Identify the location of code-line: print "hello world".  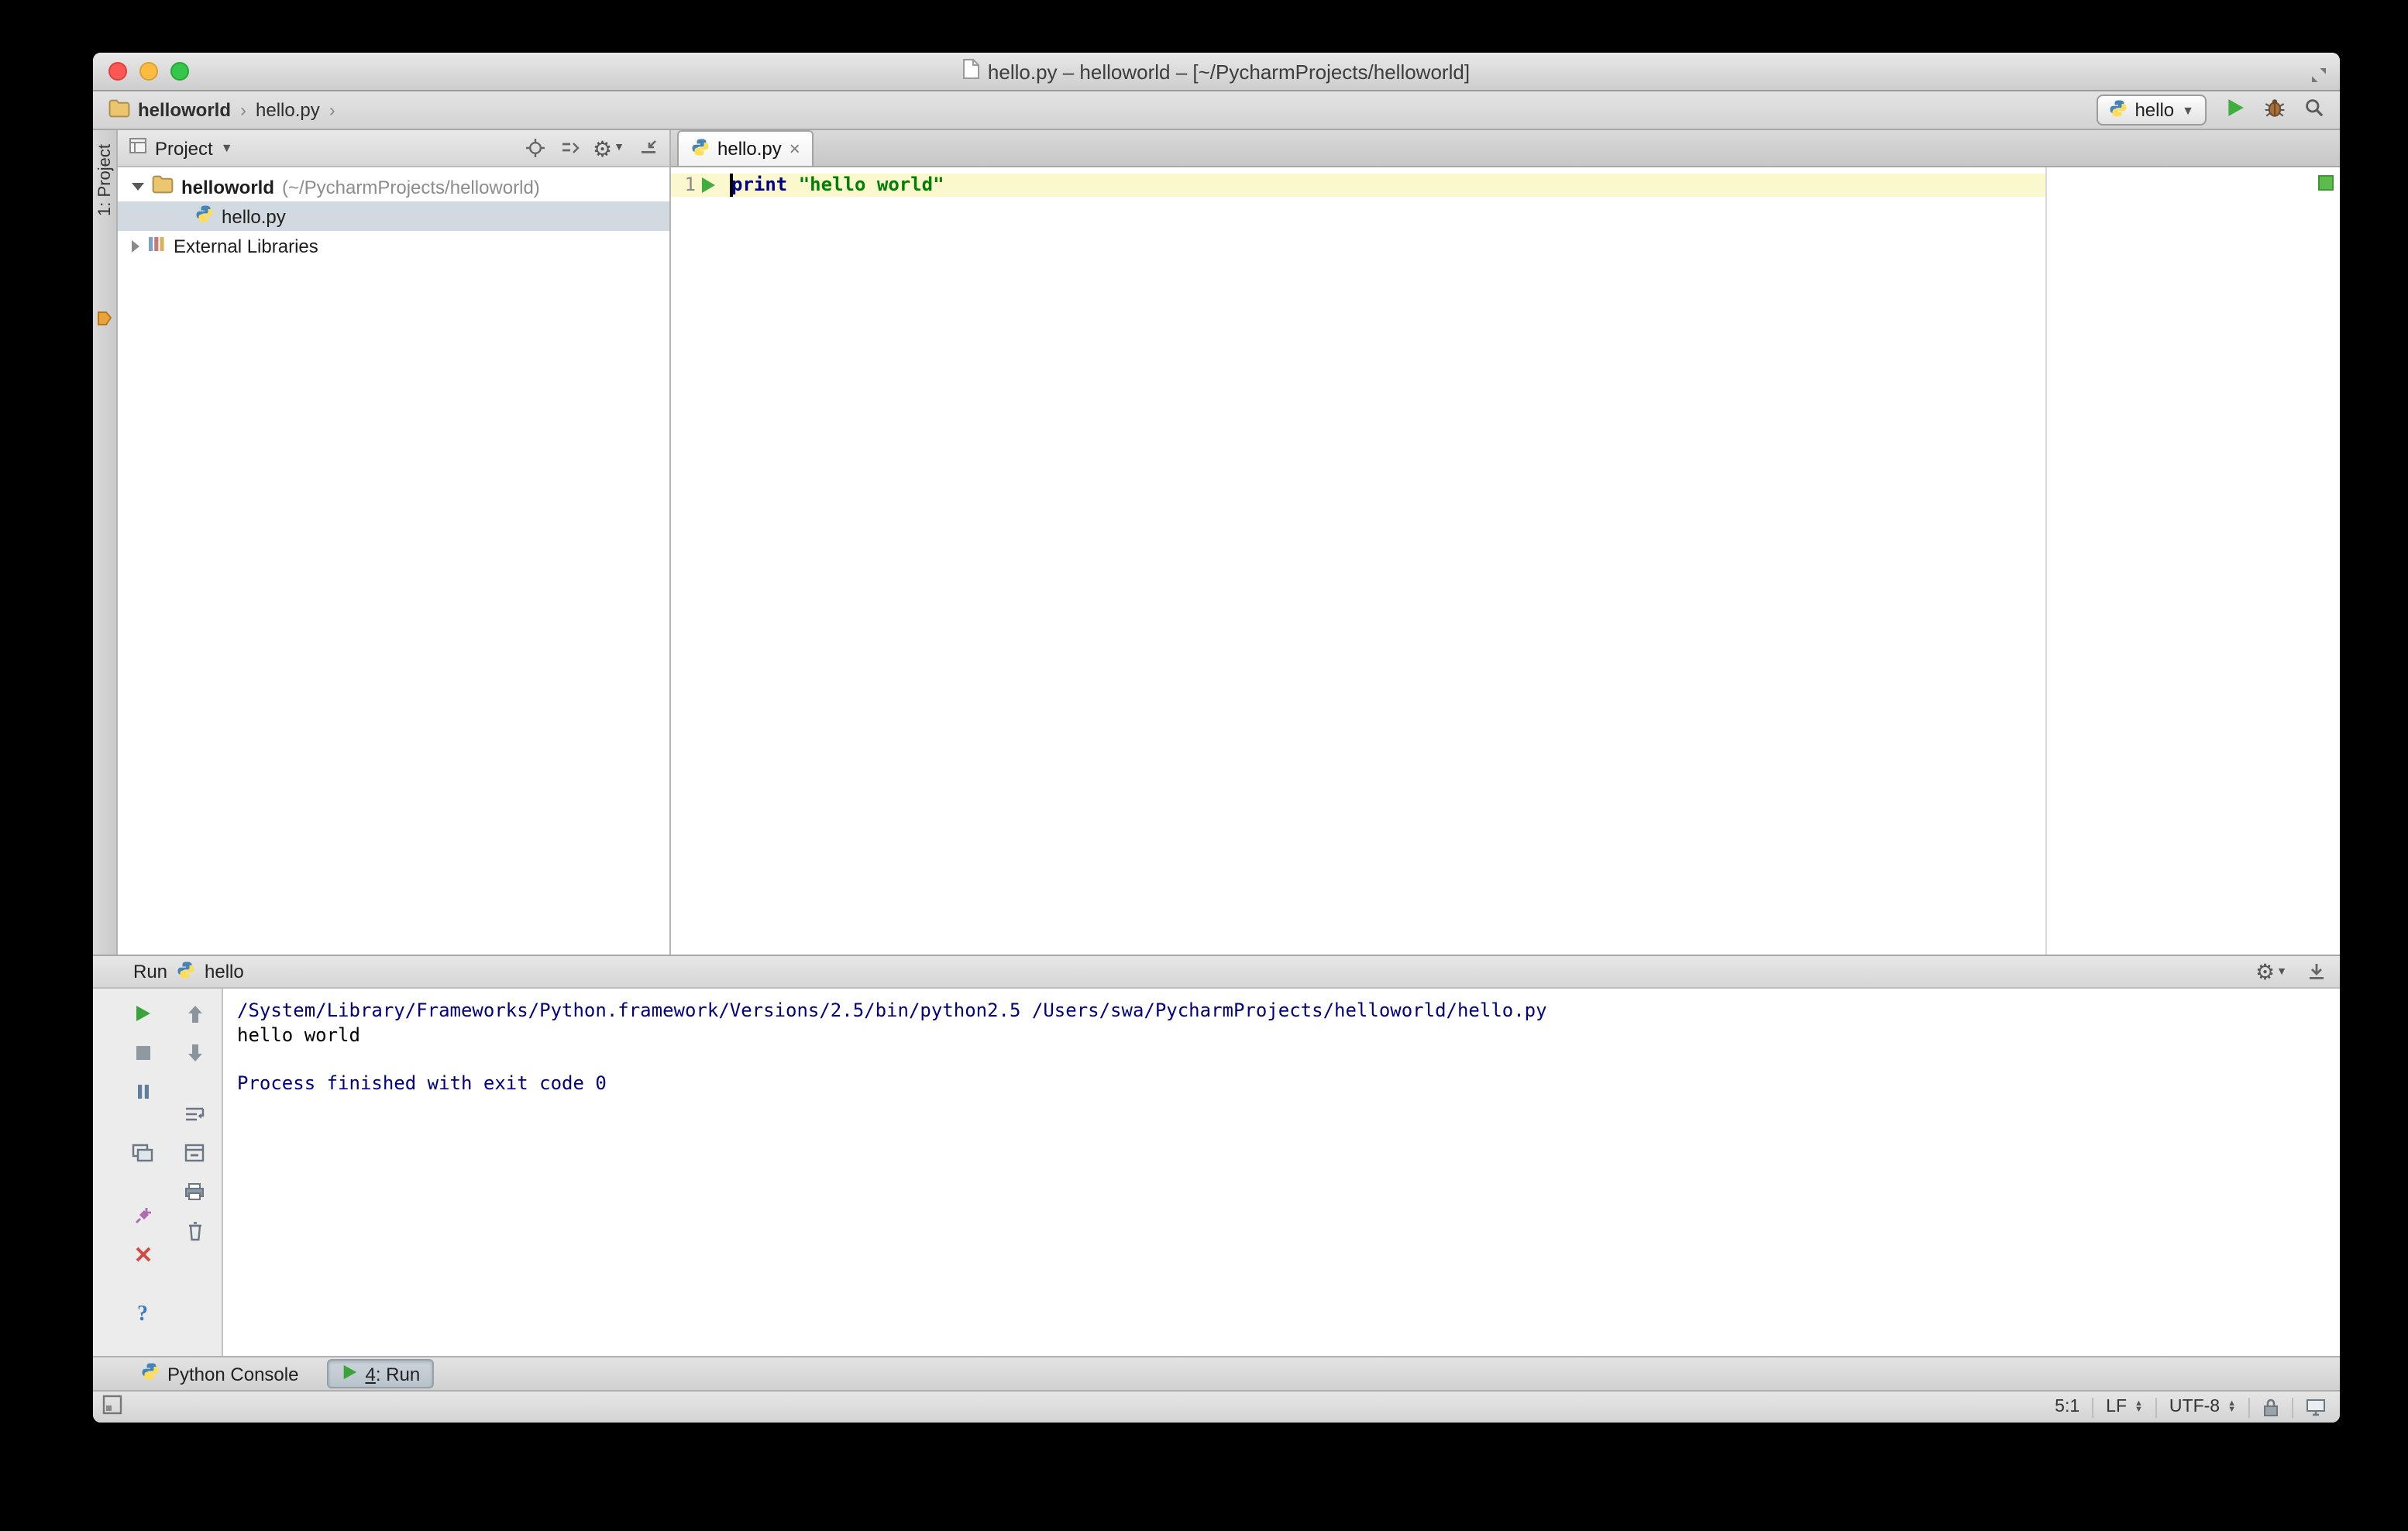
(837, 185).